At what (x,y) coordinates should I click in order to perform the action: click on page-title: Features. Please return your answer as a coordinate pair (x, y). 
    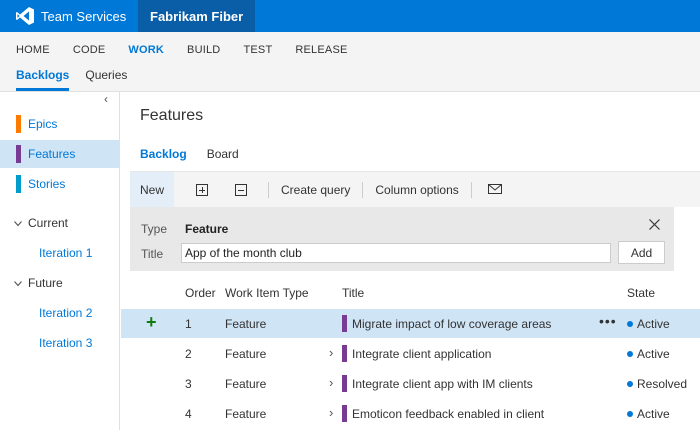
    Looking at the image, I should click on (172, 115).